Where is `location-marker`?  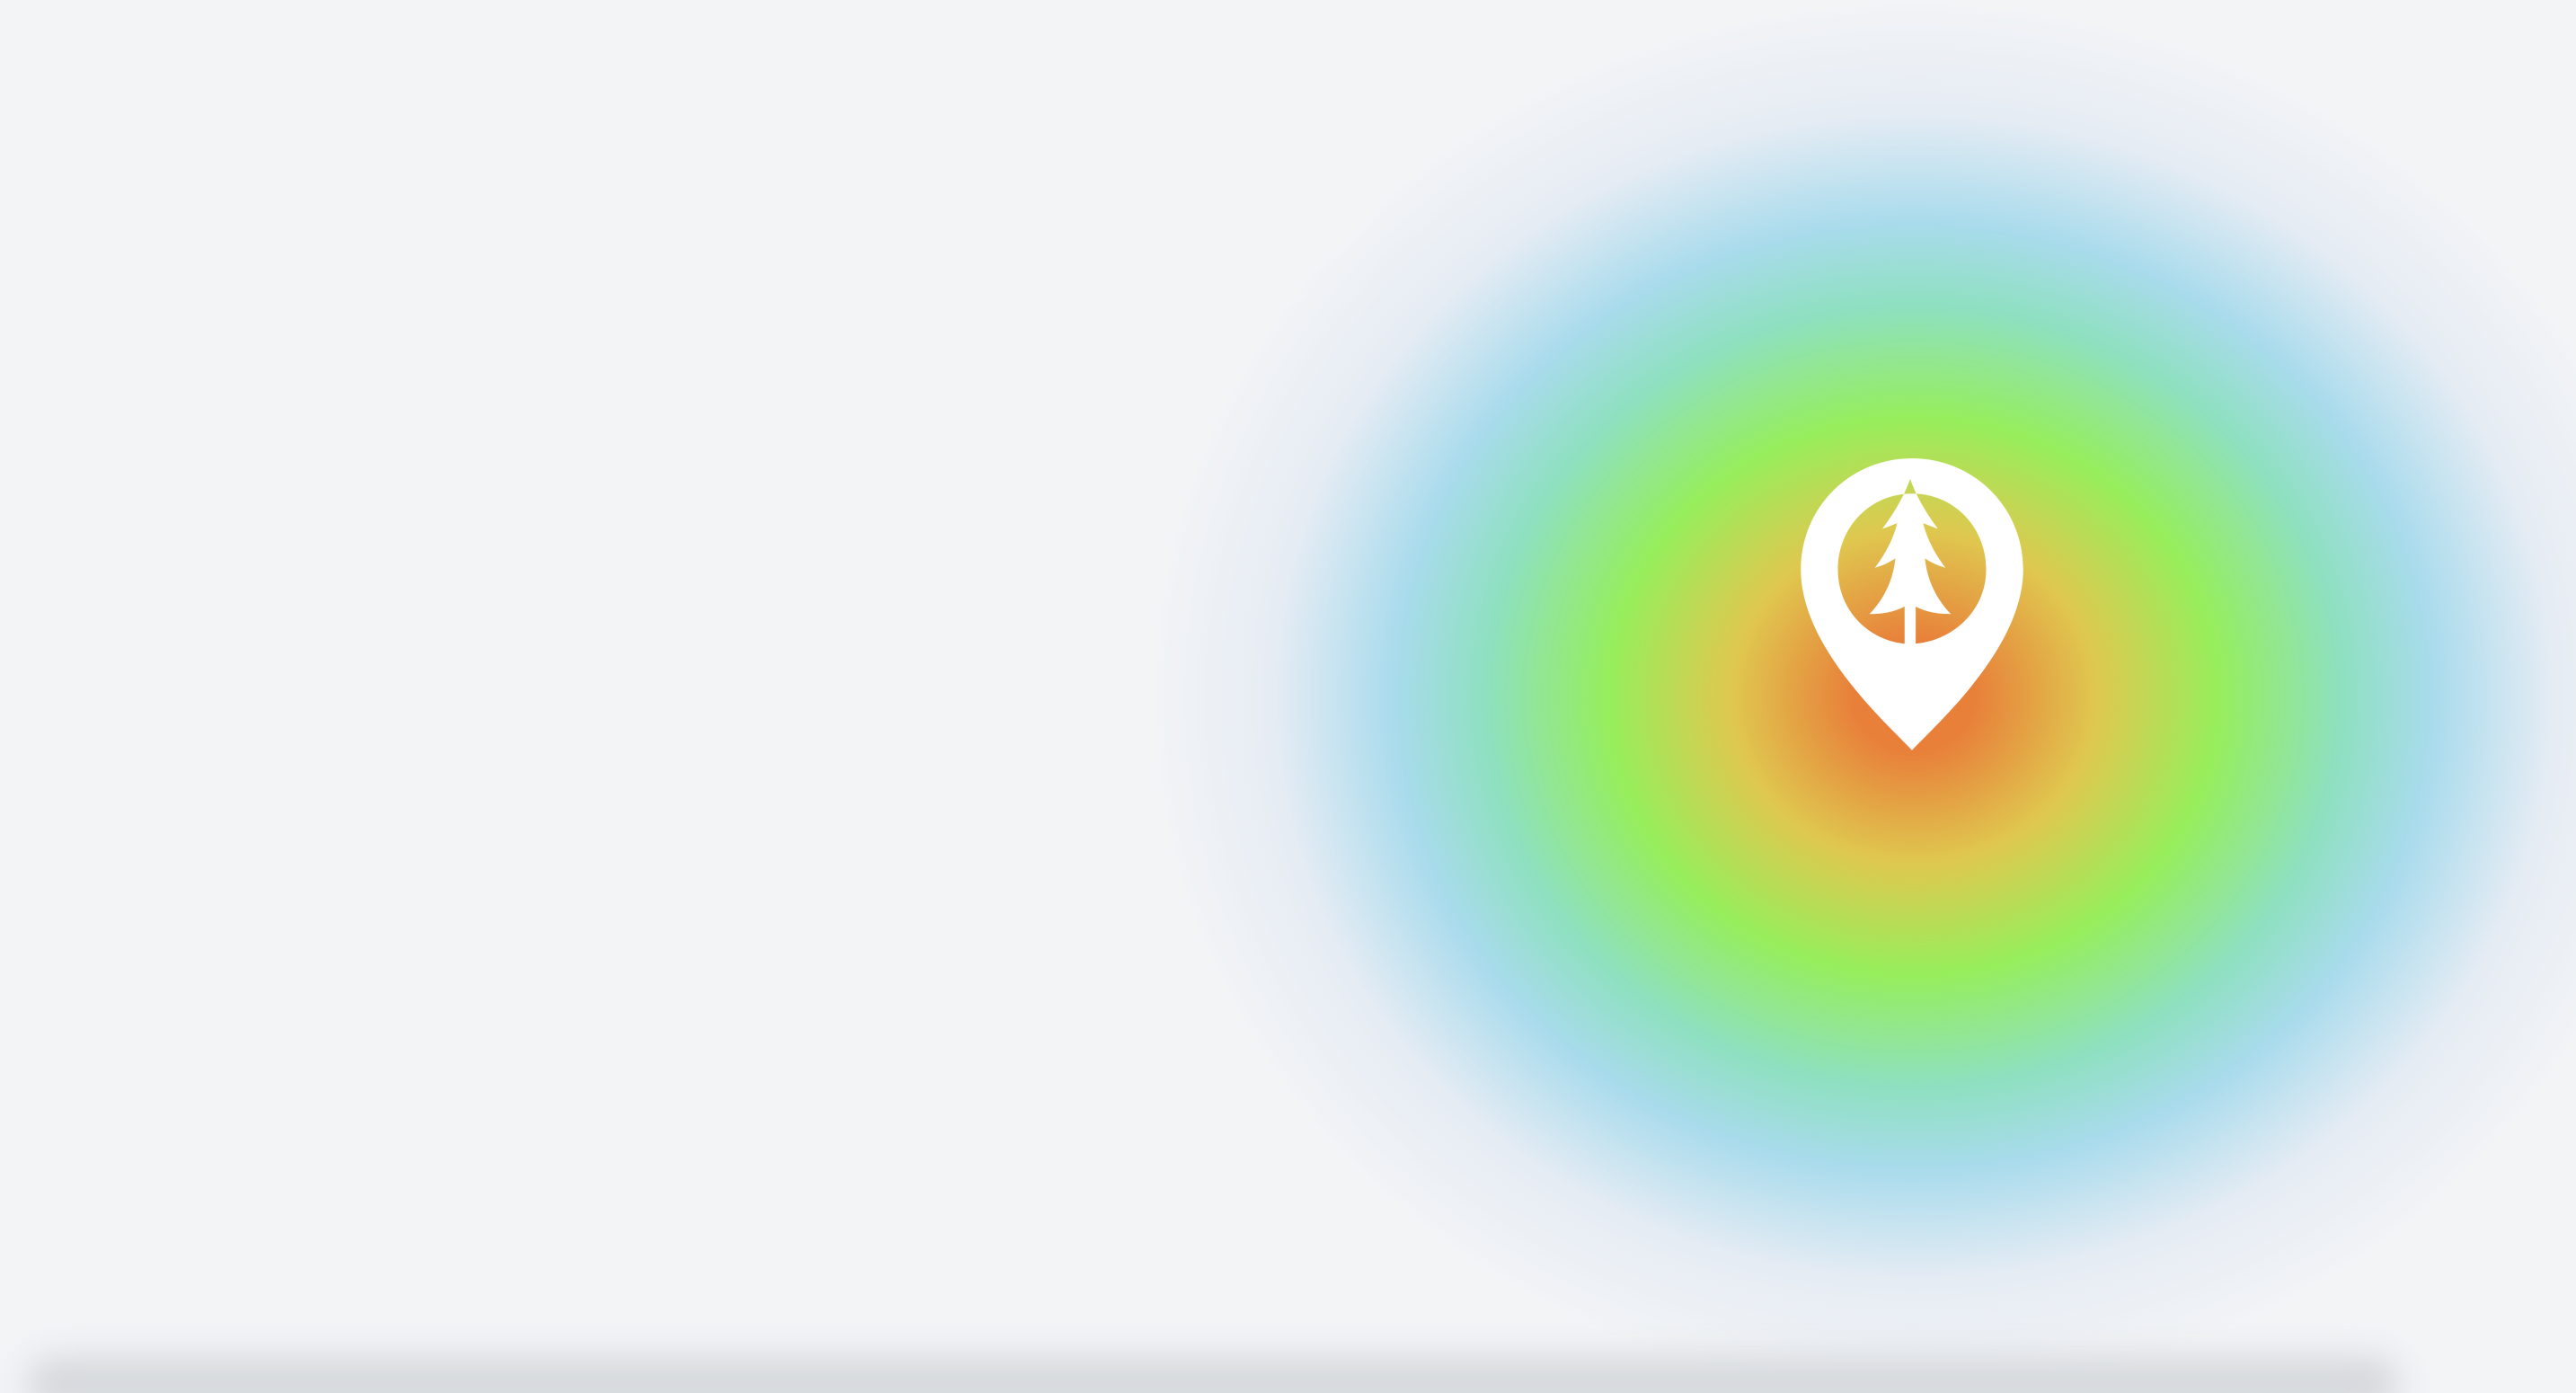 location-marker is located at coordinates (1912, 606).